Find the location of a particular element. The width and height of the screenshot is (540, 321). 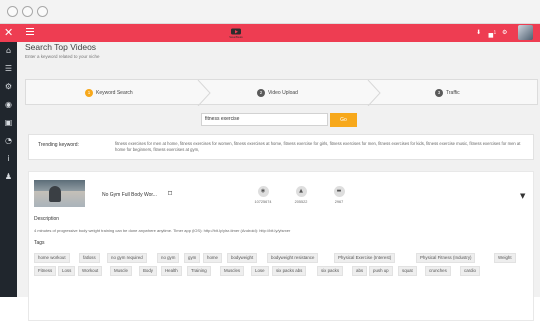

tag-chip: Physical Fitness (Industry) is located at coordinates (446, 258).